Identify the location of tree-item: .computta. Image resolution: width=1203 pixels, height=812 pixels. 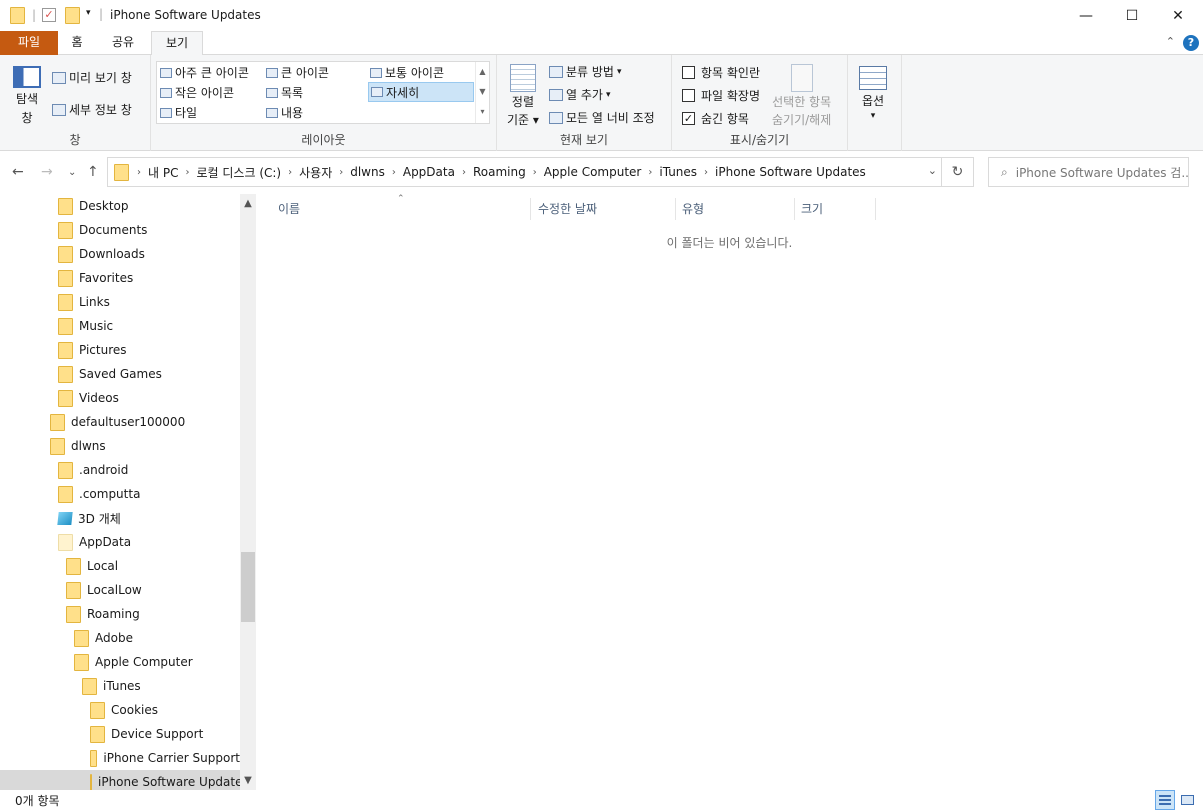
(120, 494).